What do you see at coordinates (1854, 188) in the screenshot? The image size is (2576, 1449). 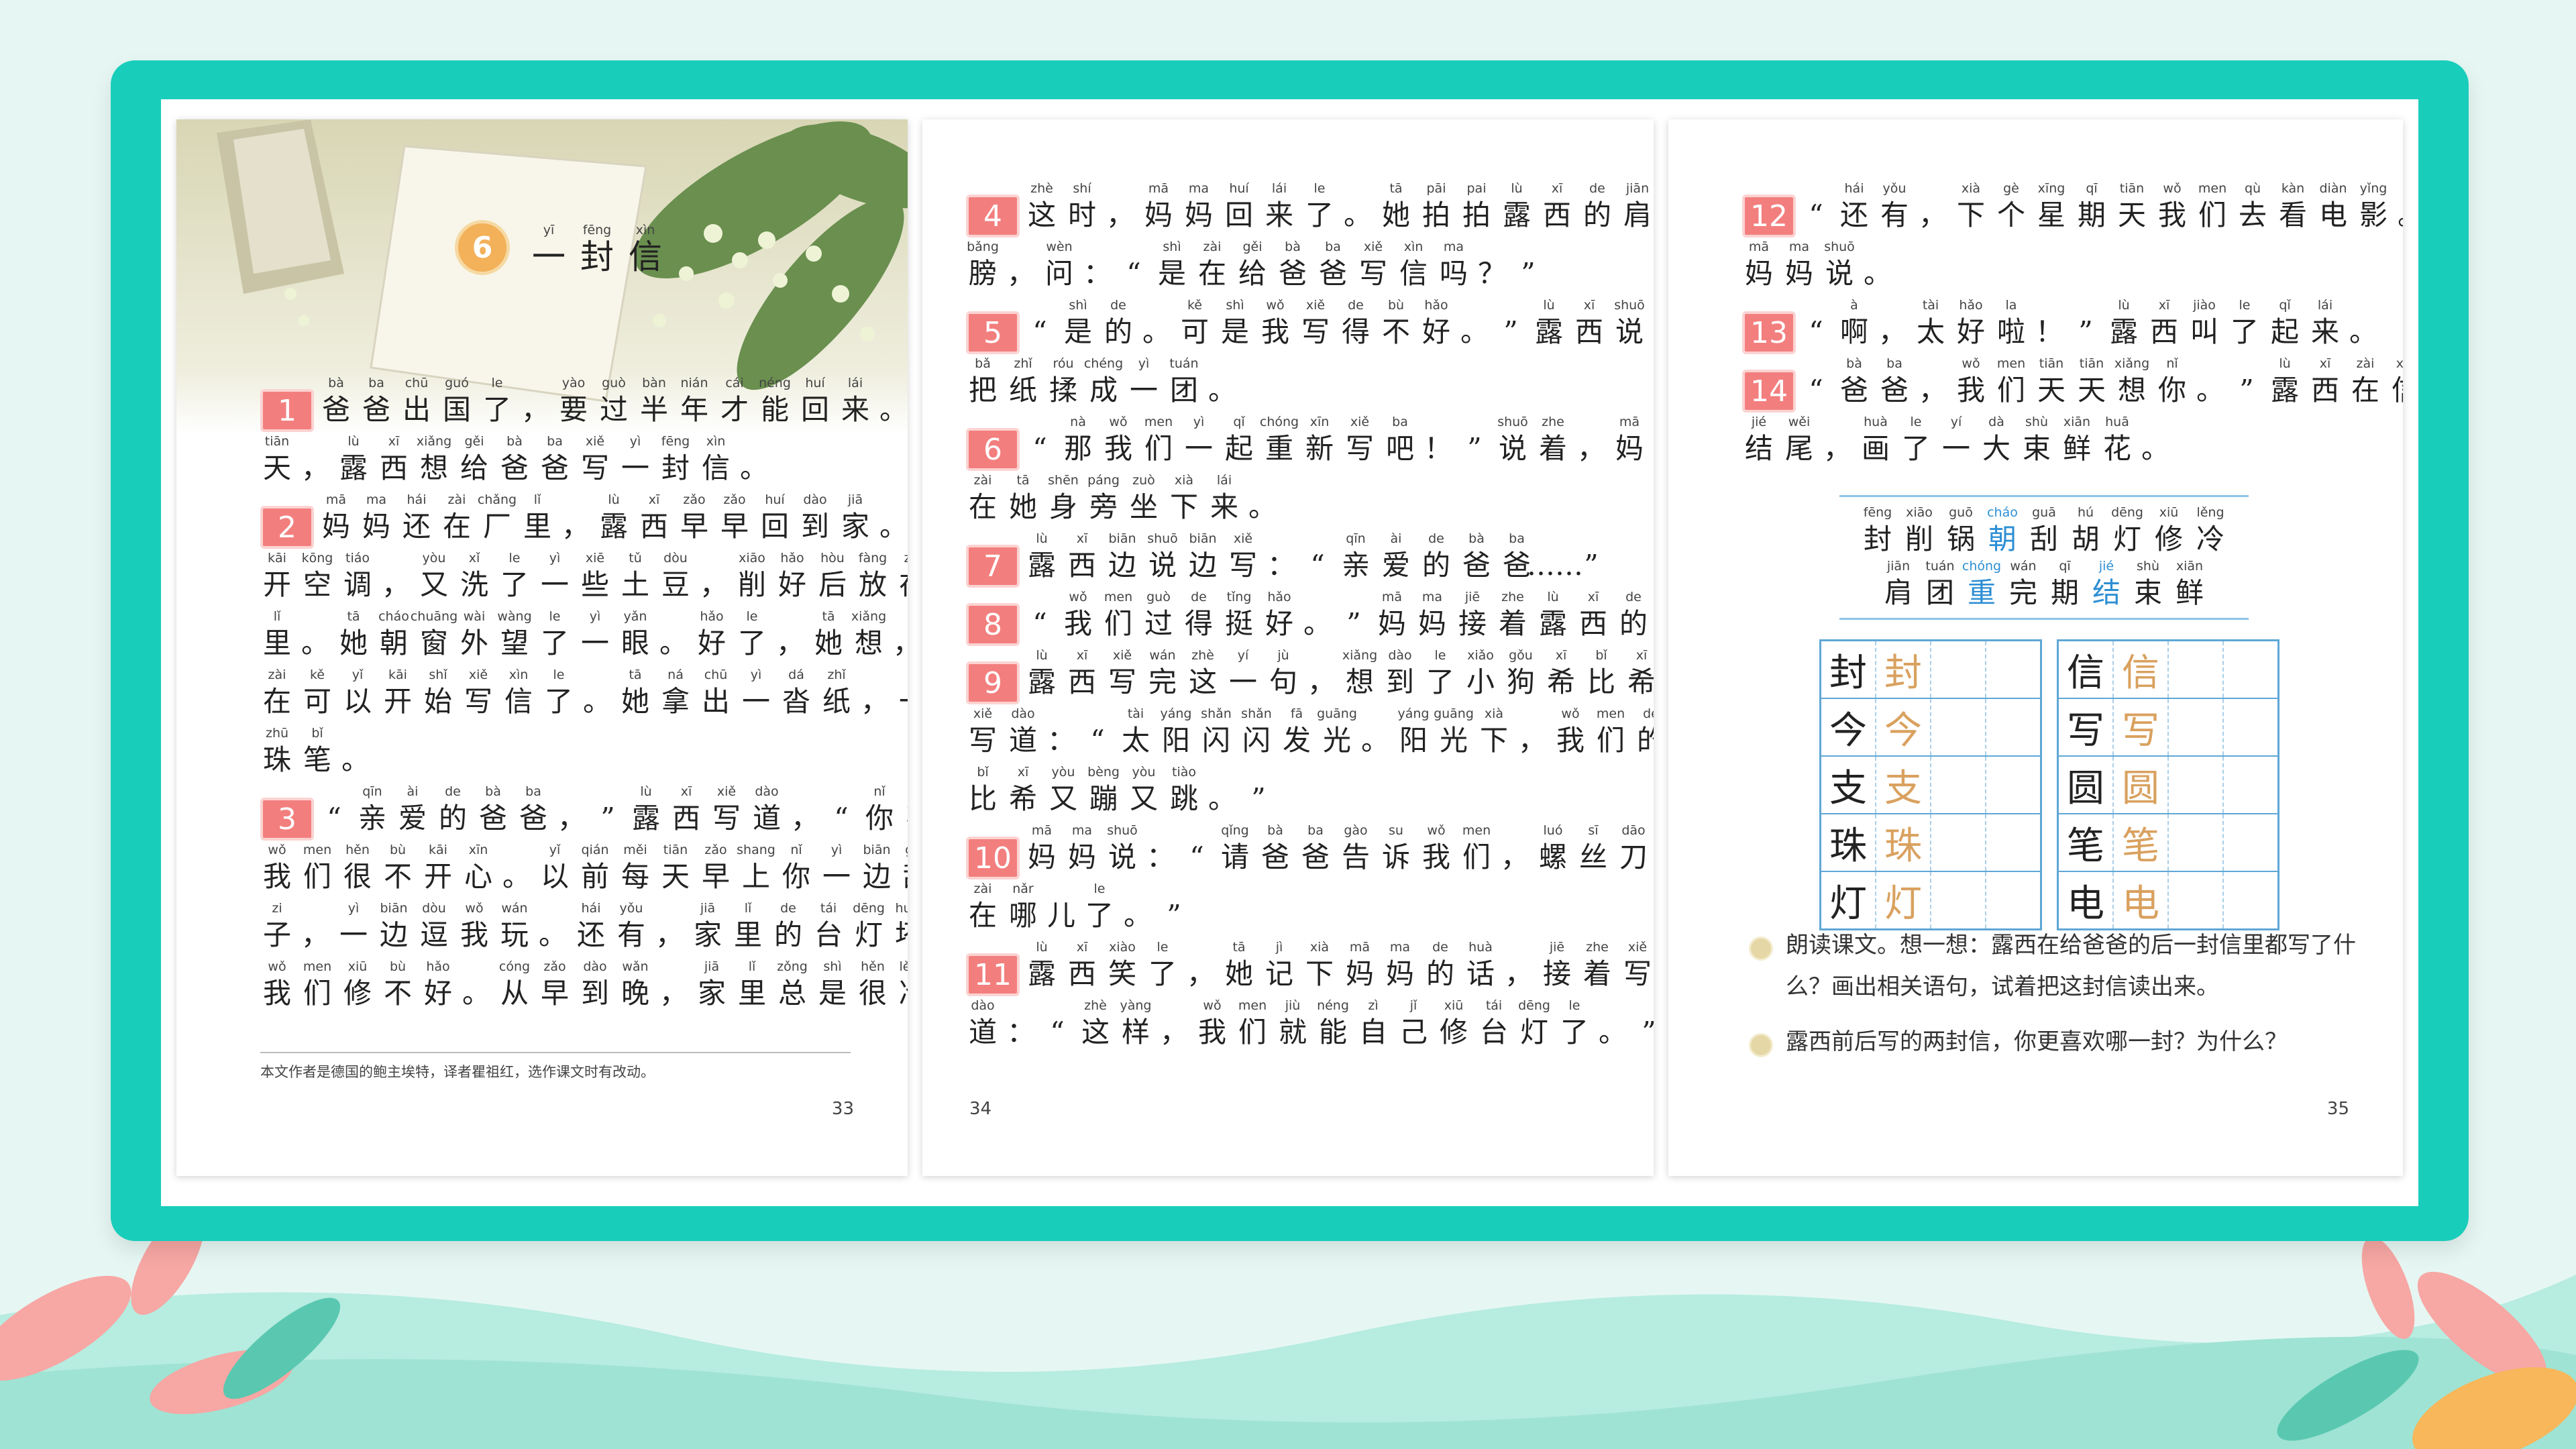 I see `pinyin: hái` at bounding box center [1854, 188].